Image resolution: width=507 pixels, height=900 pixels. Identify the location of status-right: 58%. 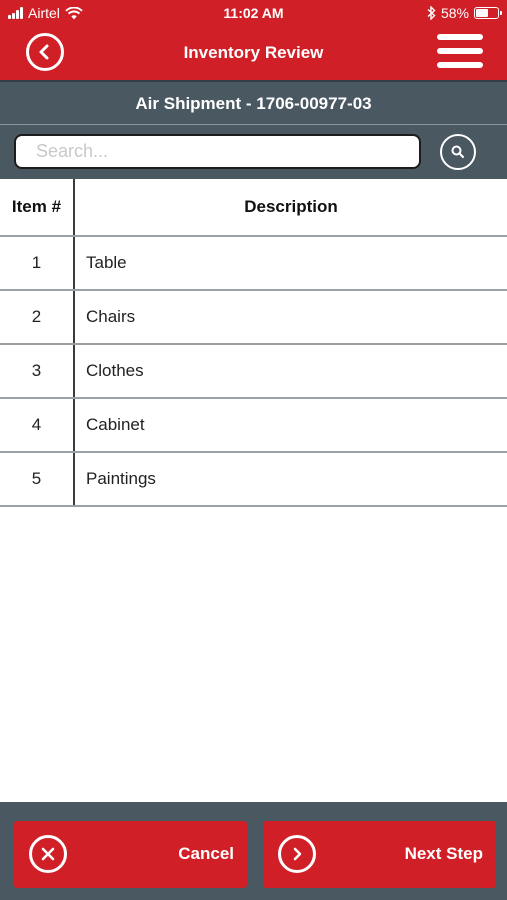
(464, 13).